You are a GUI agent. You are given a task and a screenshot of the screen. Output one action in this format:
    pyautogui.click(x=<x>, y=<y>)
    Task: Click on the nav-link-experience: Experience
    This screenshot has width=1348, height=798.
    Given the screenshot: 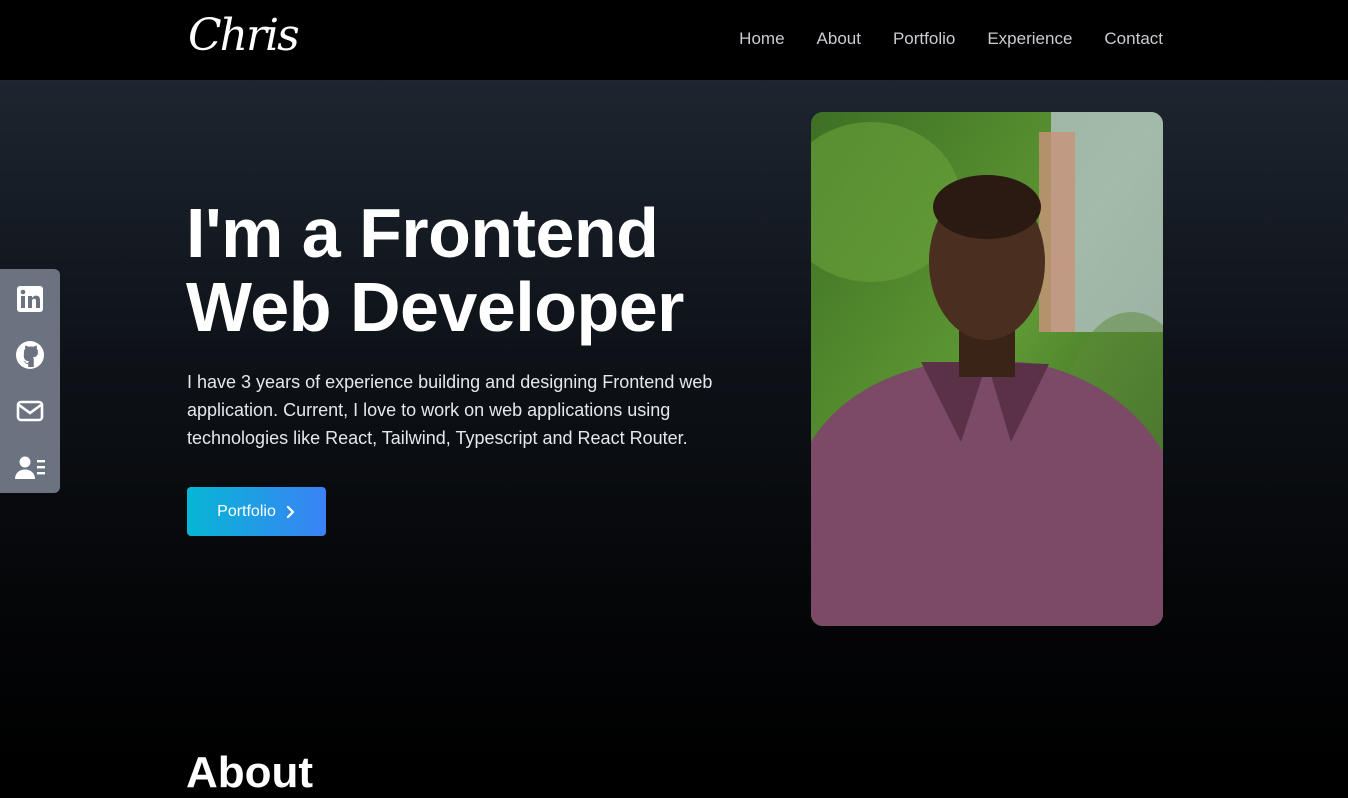 What is the action you would take?
    pyautogui.click(x=1029, y=39)
    